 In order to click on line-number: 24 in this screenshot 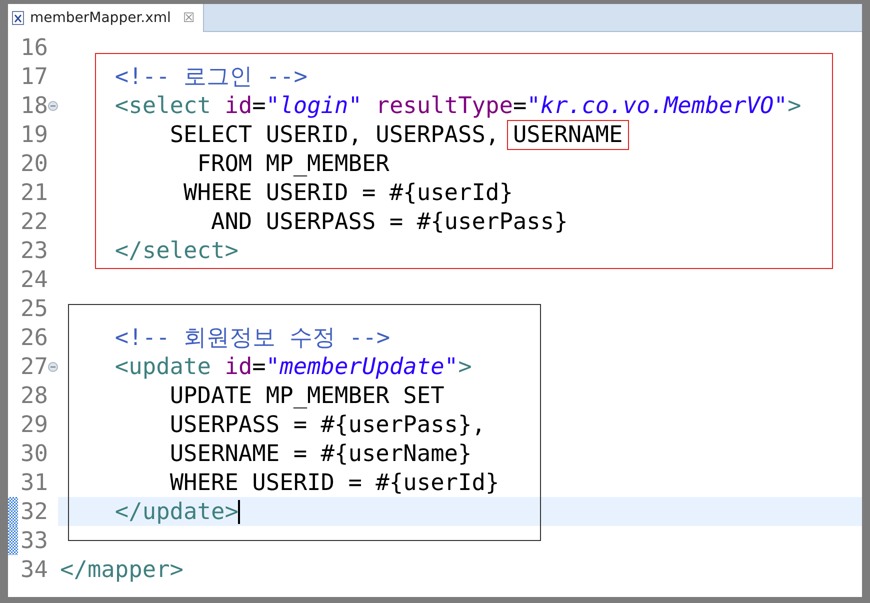, I will do `click(34, 279)`.